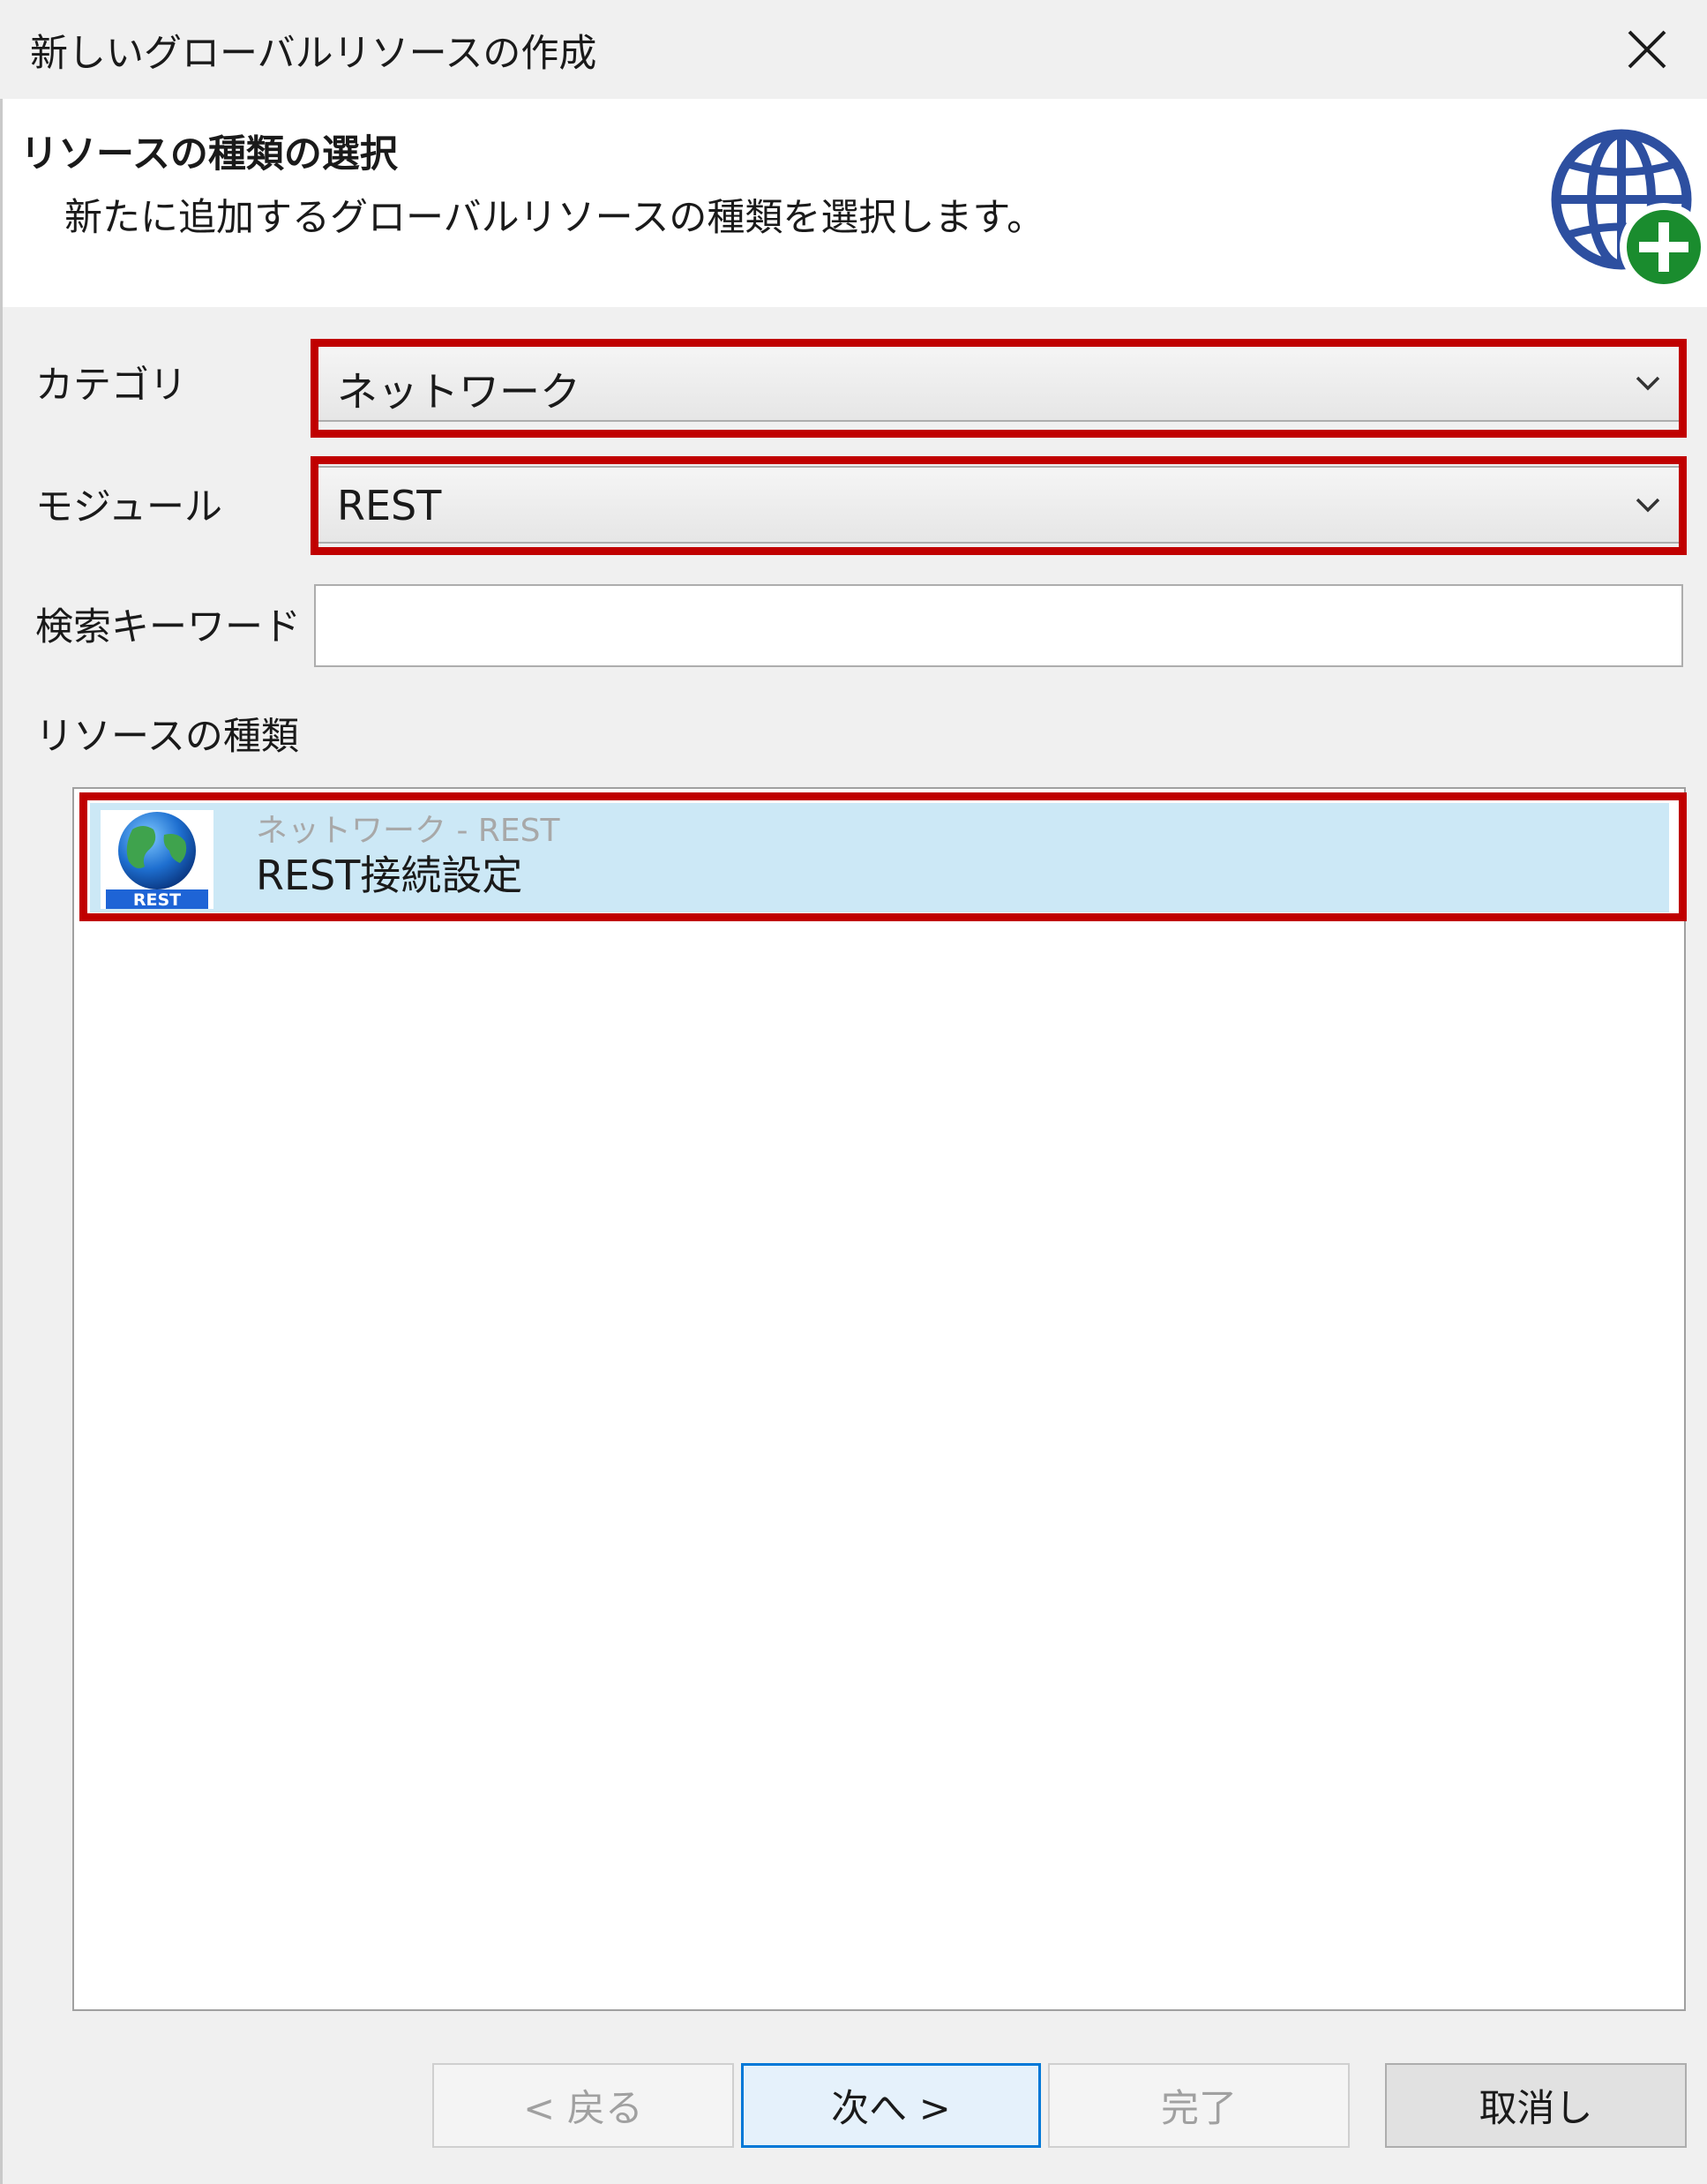  What do you see at coordinates (1629, 210) in the screenshot?
I see `globe-add-icon` at bounding box center [1629, 210].